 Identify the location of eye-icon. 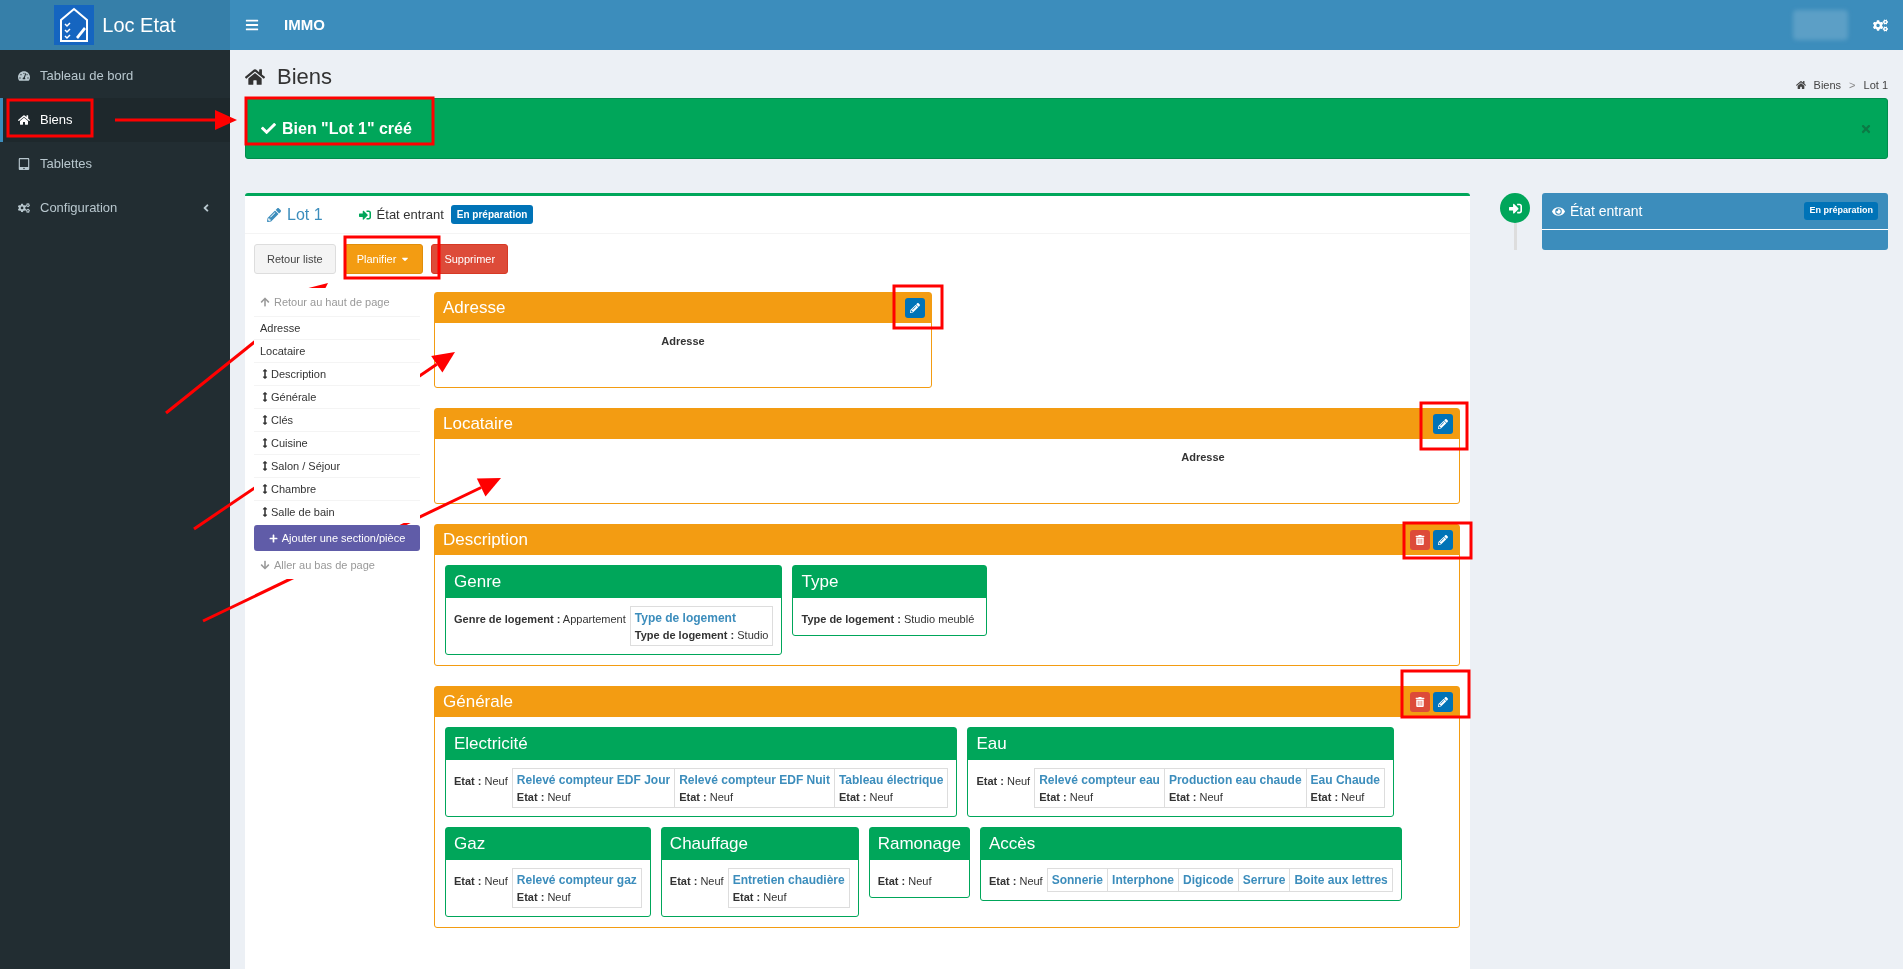
(1558, 211).